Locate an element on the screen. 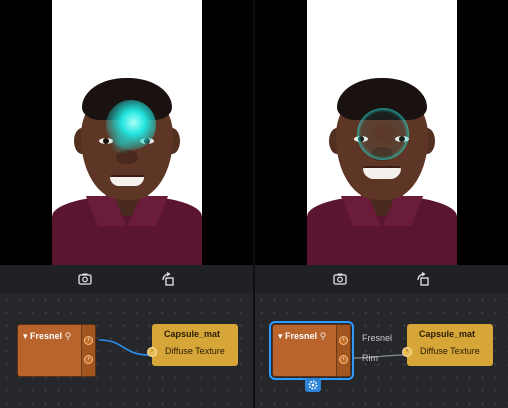 The width and height of the screenshot is (508, 408). rim-output-label: Rim is located at coordinates (370, 358).